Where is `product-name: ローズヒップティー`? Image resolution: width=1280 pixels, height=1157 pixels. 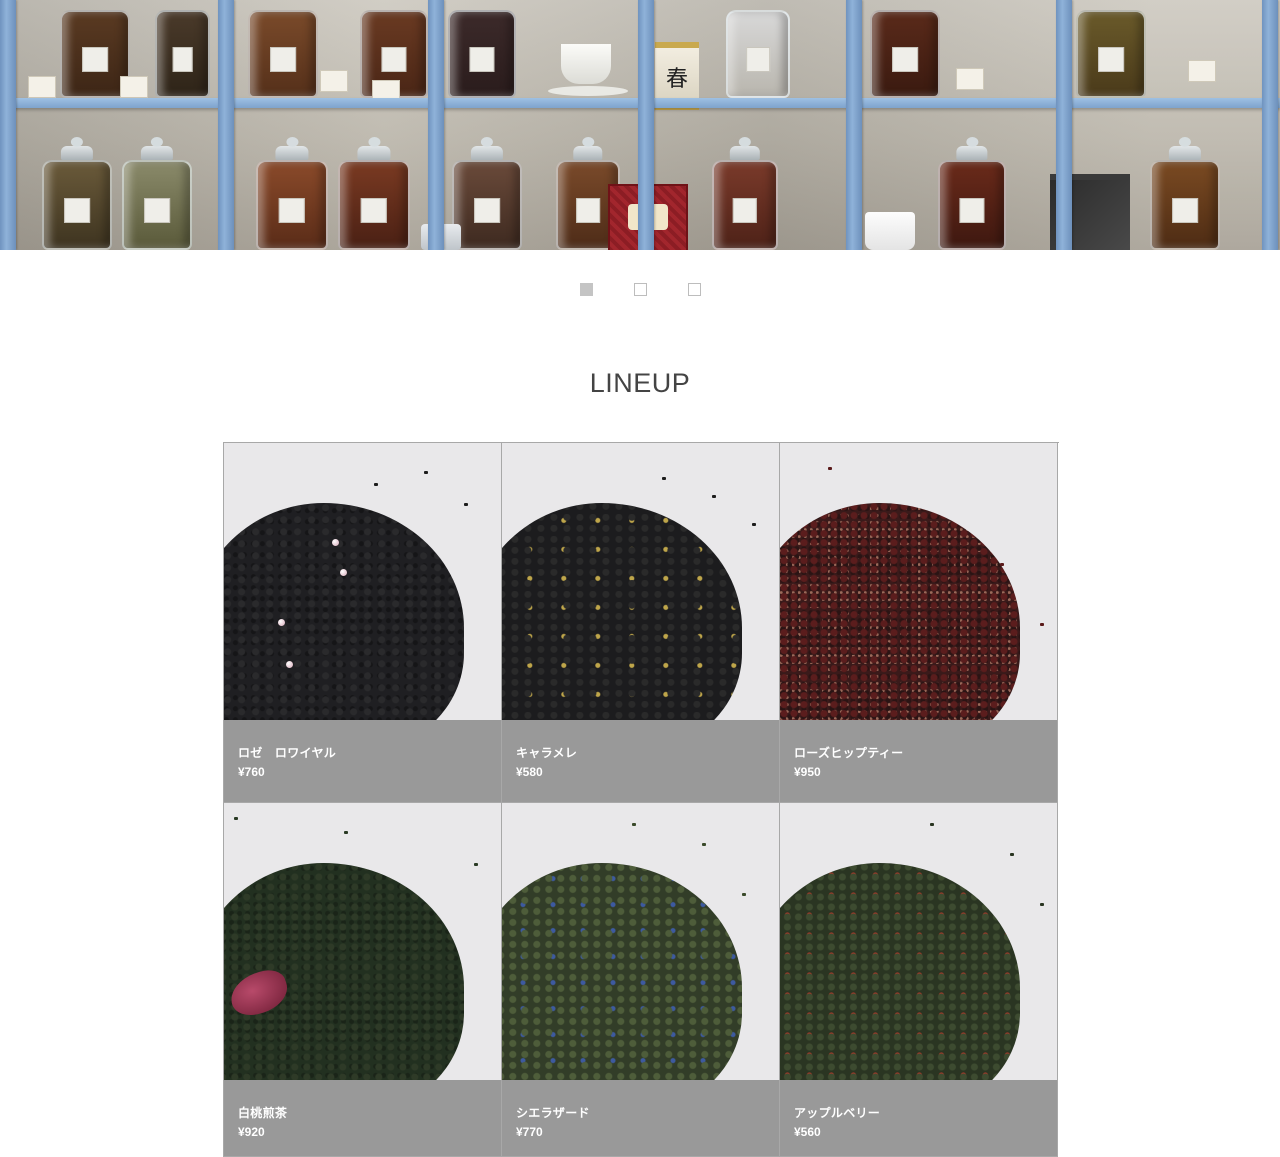
product-name: ローズヒップティー is located at coordinates (849, 753).